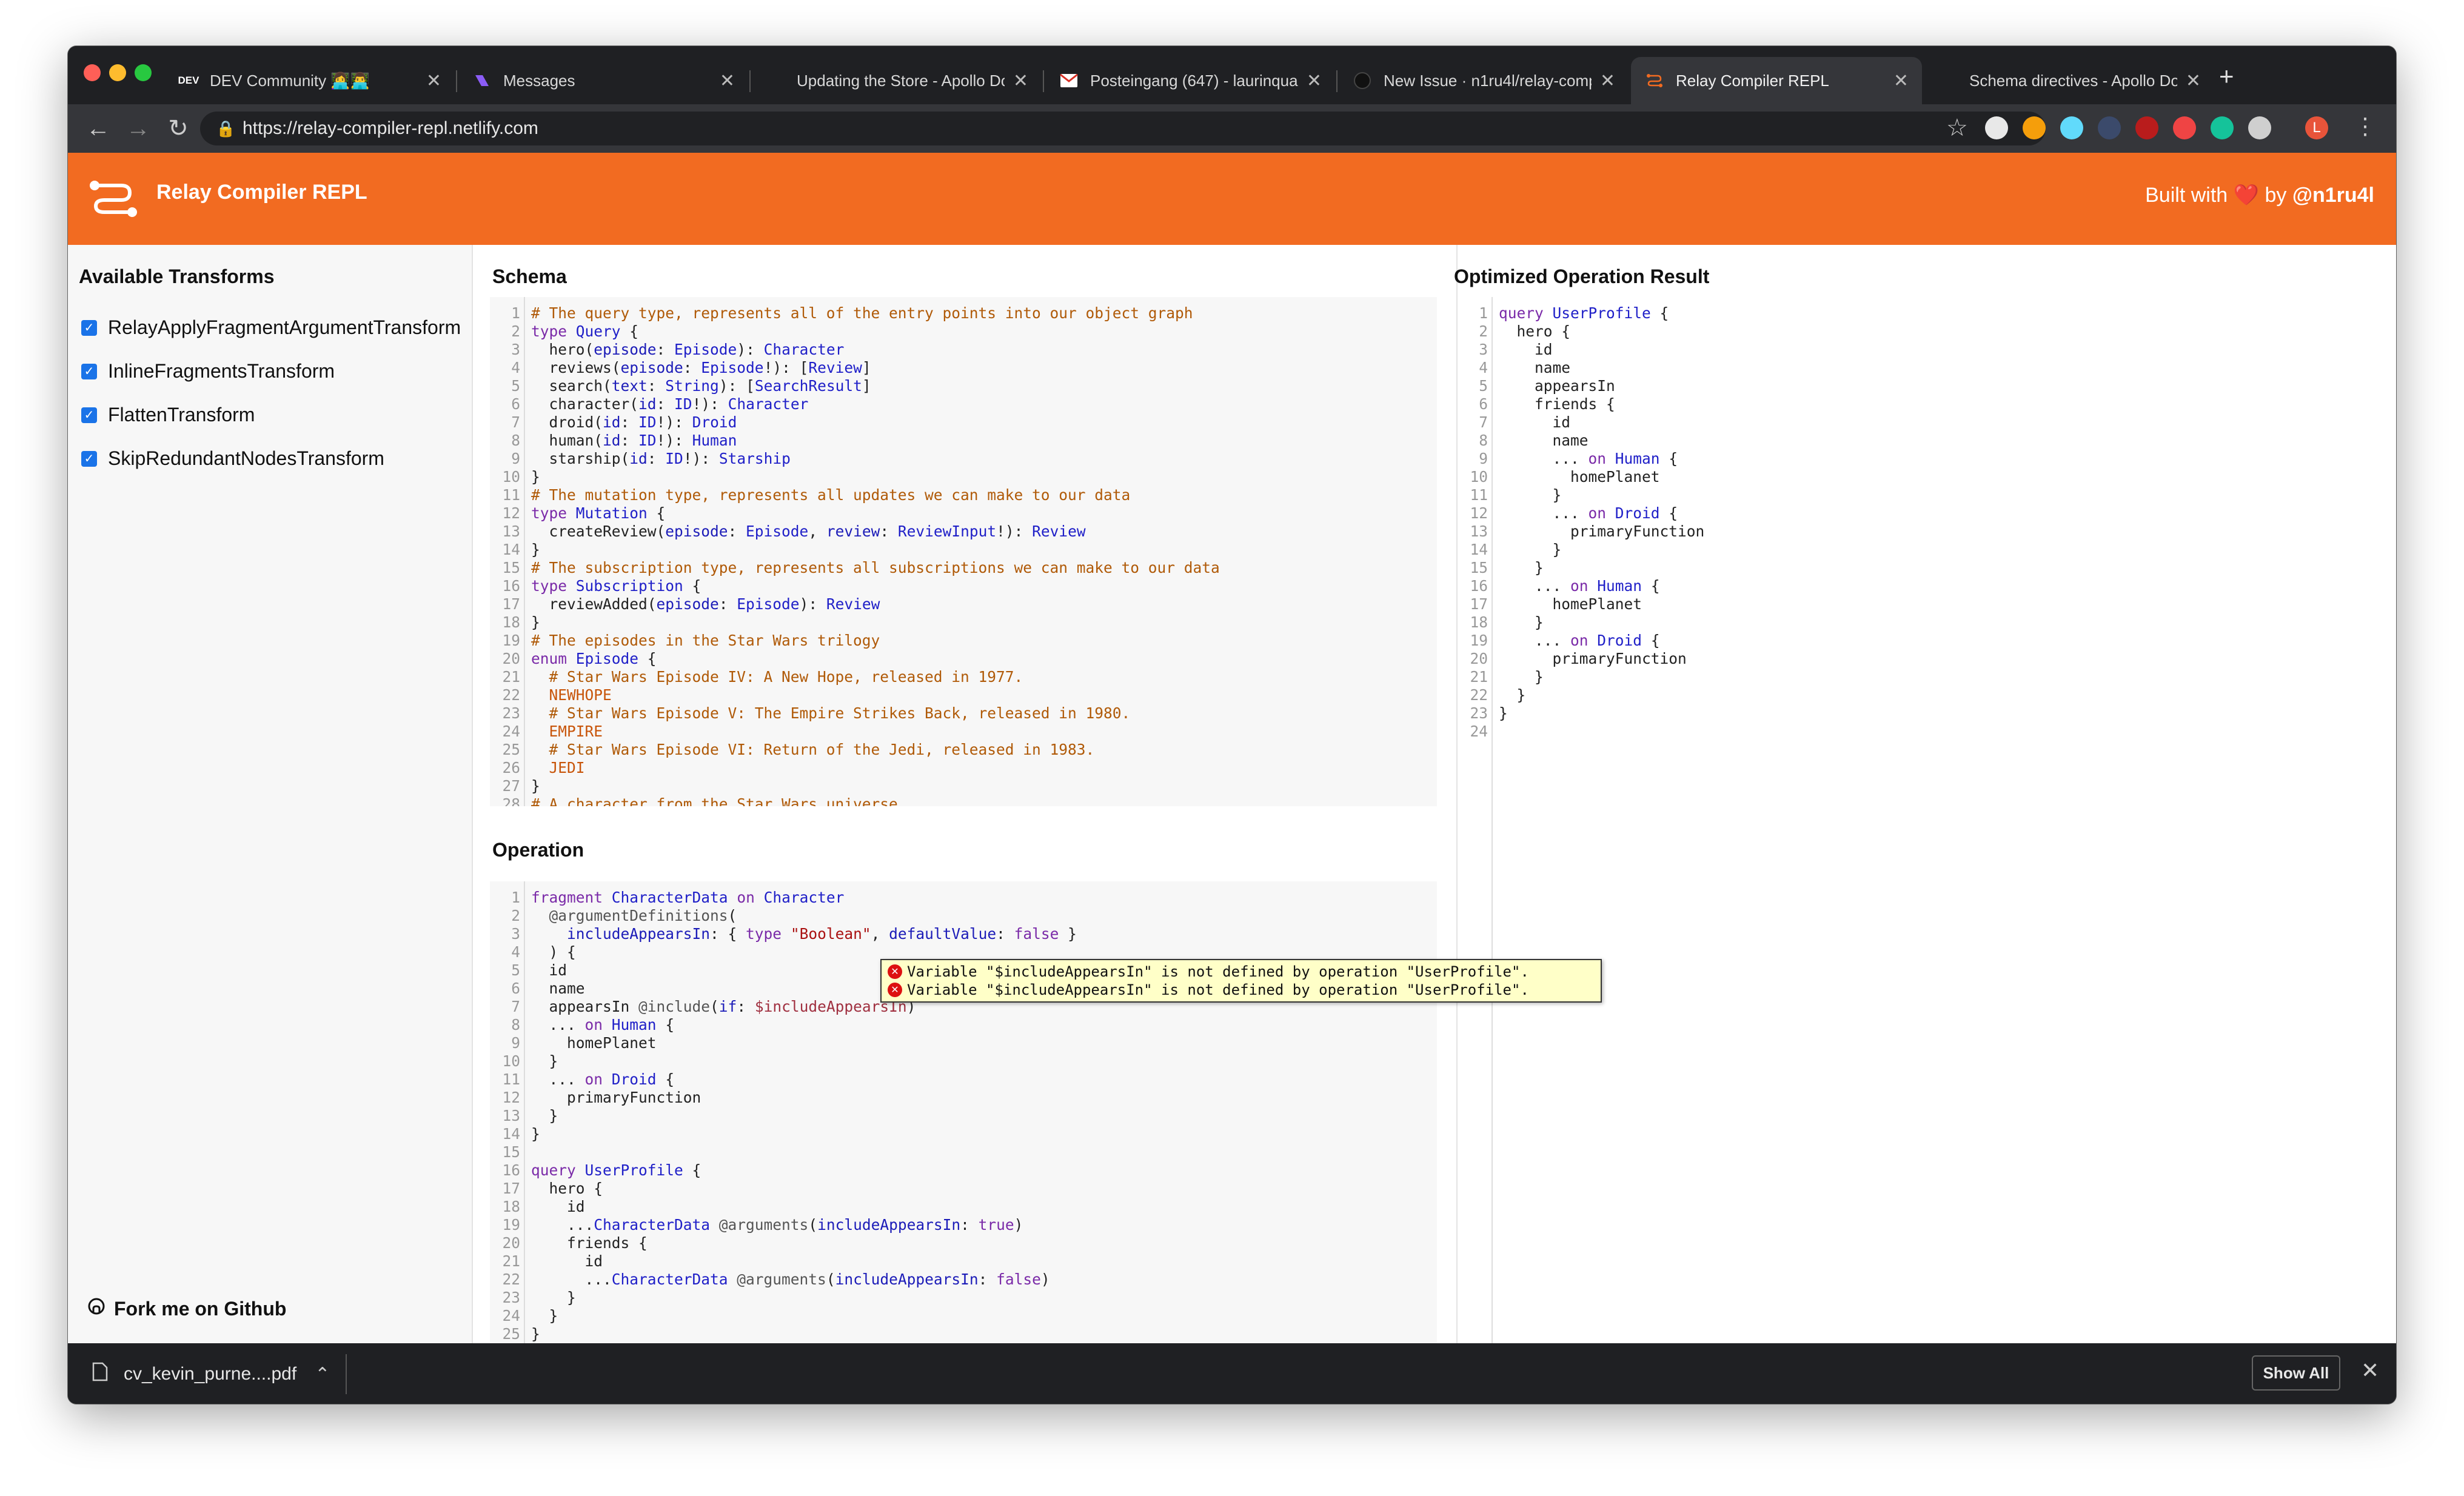  What do you see at coordinates (511, 604) in the screenshot?
I see `line-number: 17` at bounding box center [511, 604].